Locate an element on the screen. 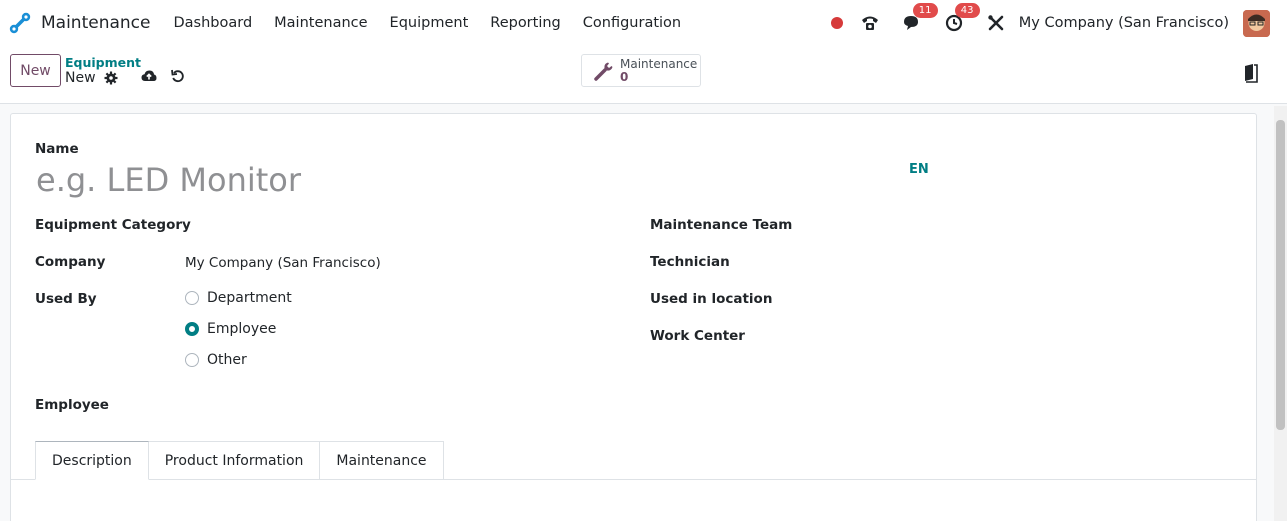 This screenshot has height=521, width=1287. company-label: Company is located at coordinates (70, 262).